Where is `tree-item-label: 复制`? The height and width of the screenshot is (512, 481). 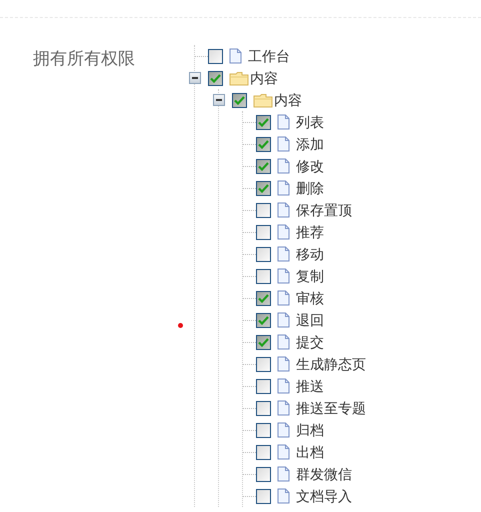
tree-item-label: 复制 is located at coordinates (310, 276).